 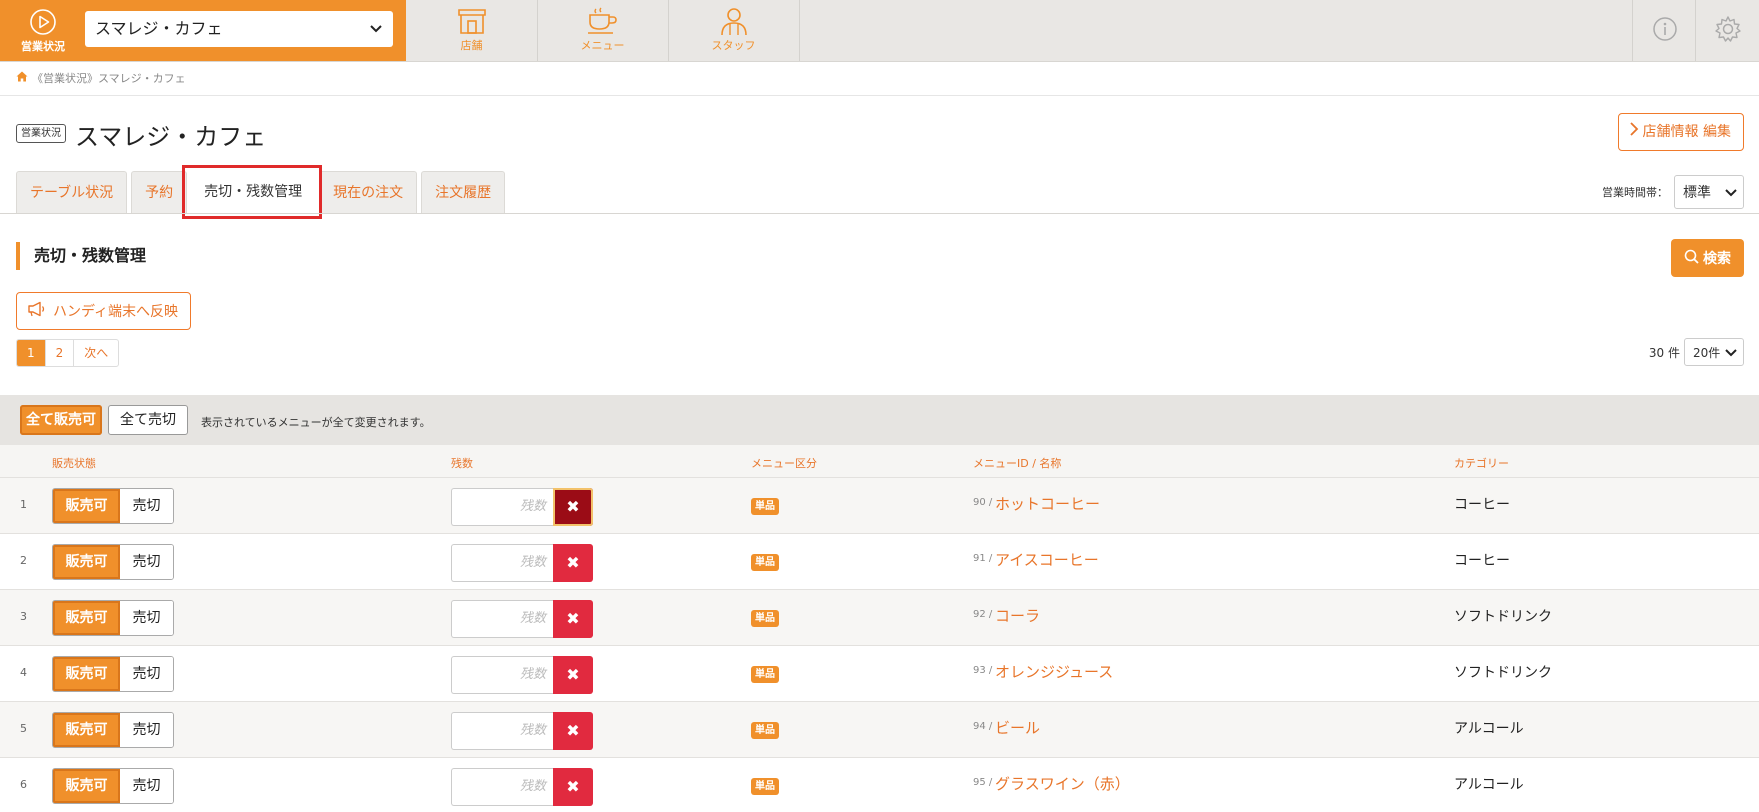 What do you see at coordinates (1707, 353) in the screenshot?
I see `per-page-value: 20件` at bounding box center [1707, 353].